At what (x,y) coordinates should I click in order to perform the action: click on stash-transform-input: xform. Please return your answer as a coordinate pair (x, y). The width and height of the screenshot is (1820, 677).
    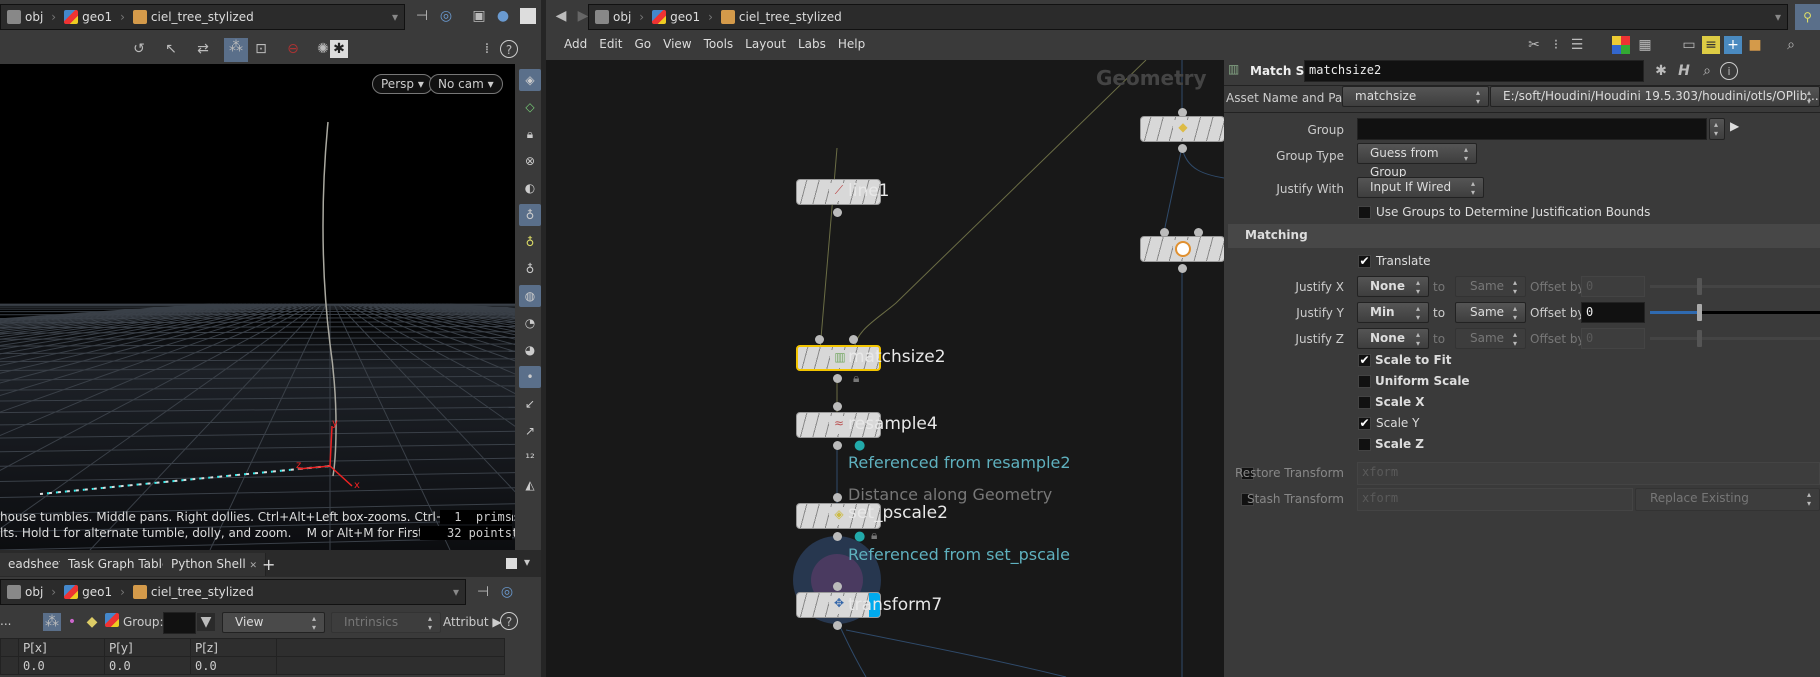
    Looking at the image, I should click on (1495, 499).